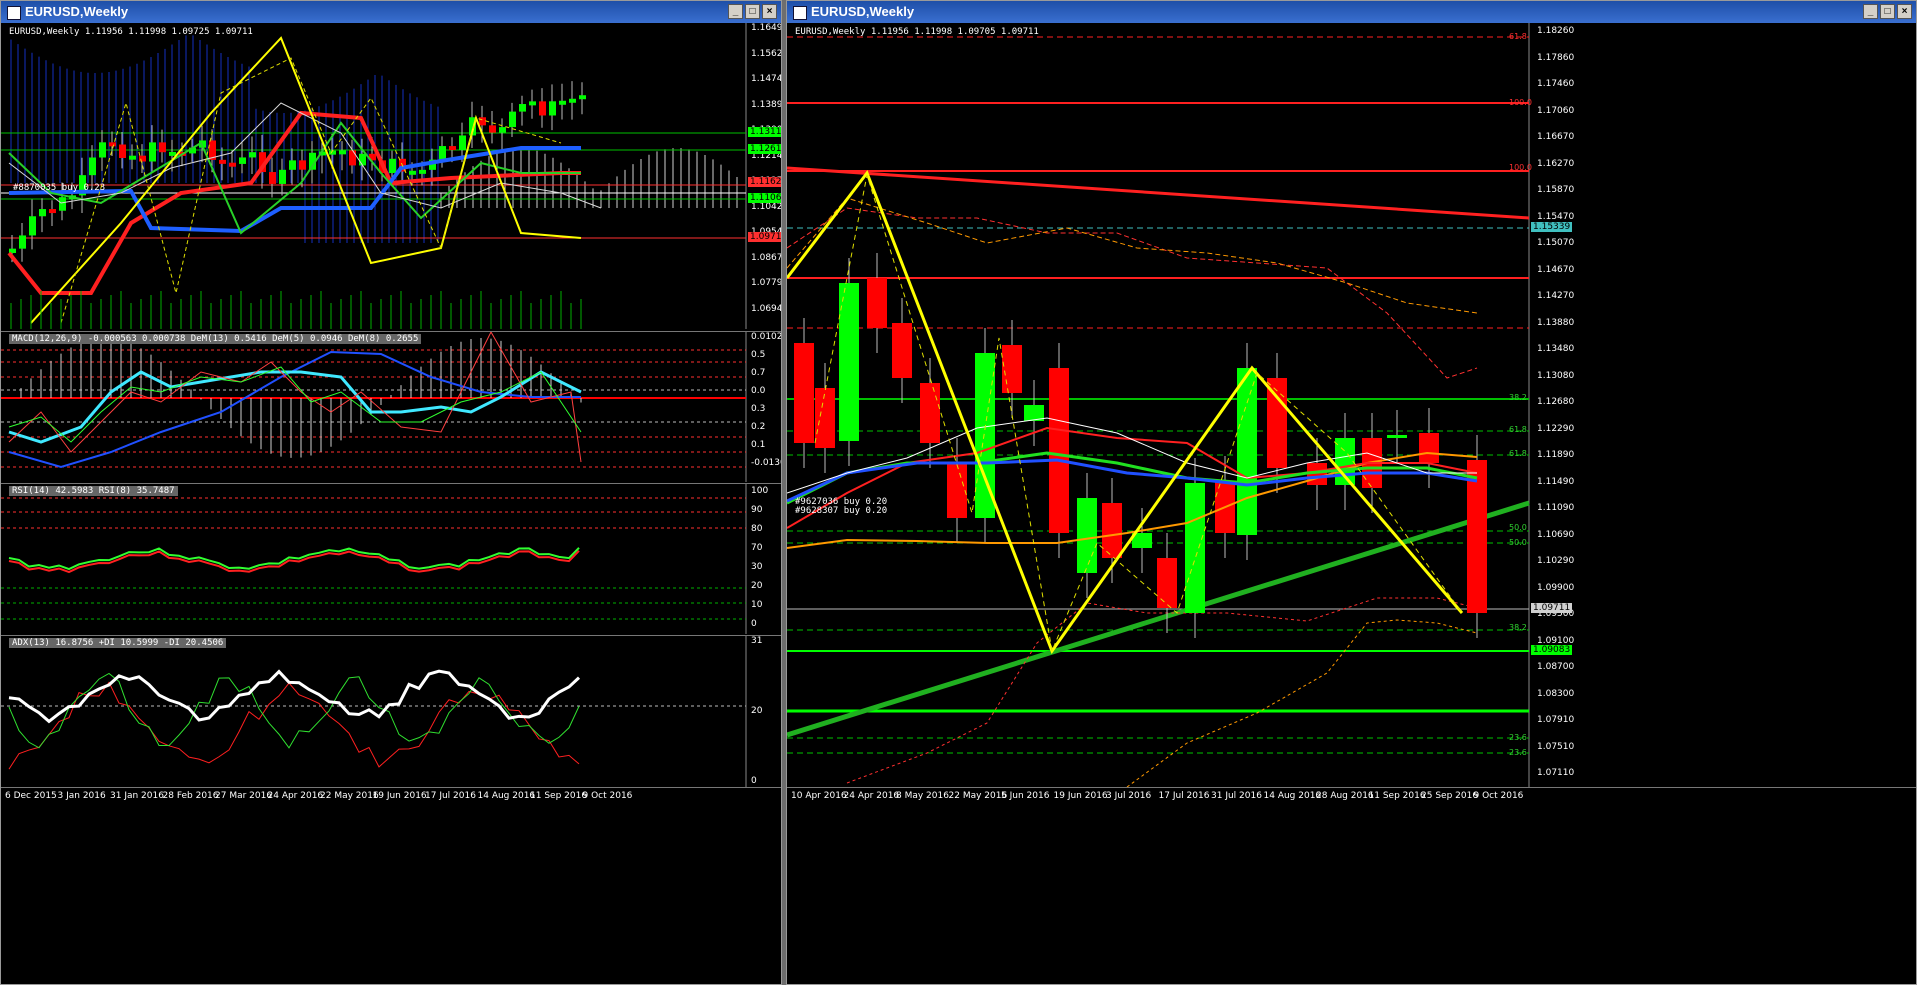 The height and width of the screenshot is (985, 1917). What do you see at coordinates (757, 586) in the screenshot?
I see `rsi-tick-label: 20` at bounding box center [757, 586].